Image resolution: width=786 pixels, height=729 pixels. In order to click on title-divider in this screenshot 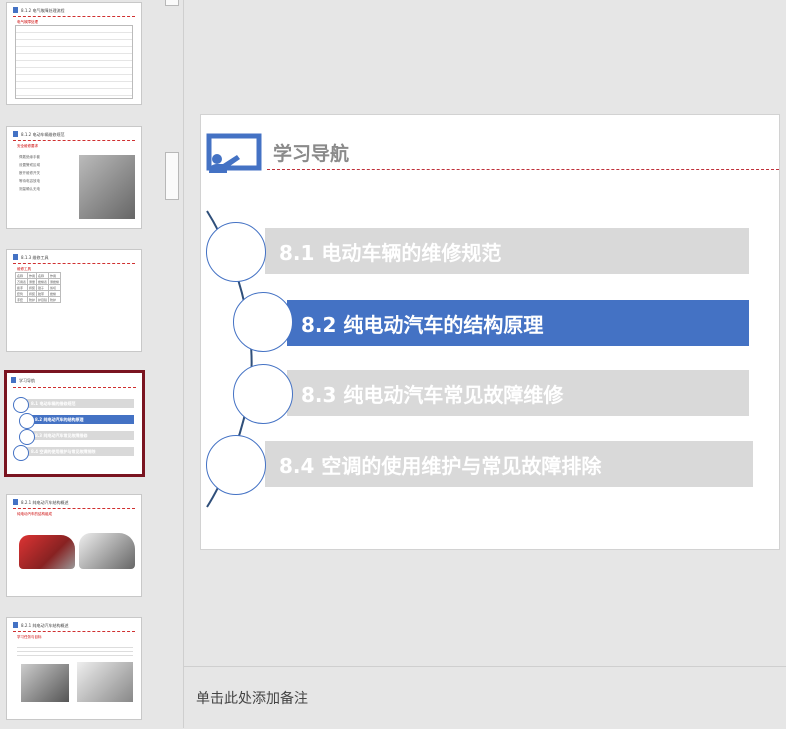, I will do `click(523, 169)`.